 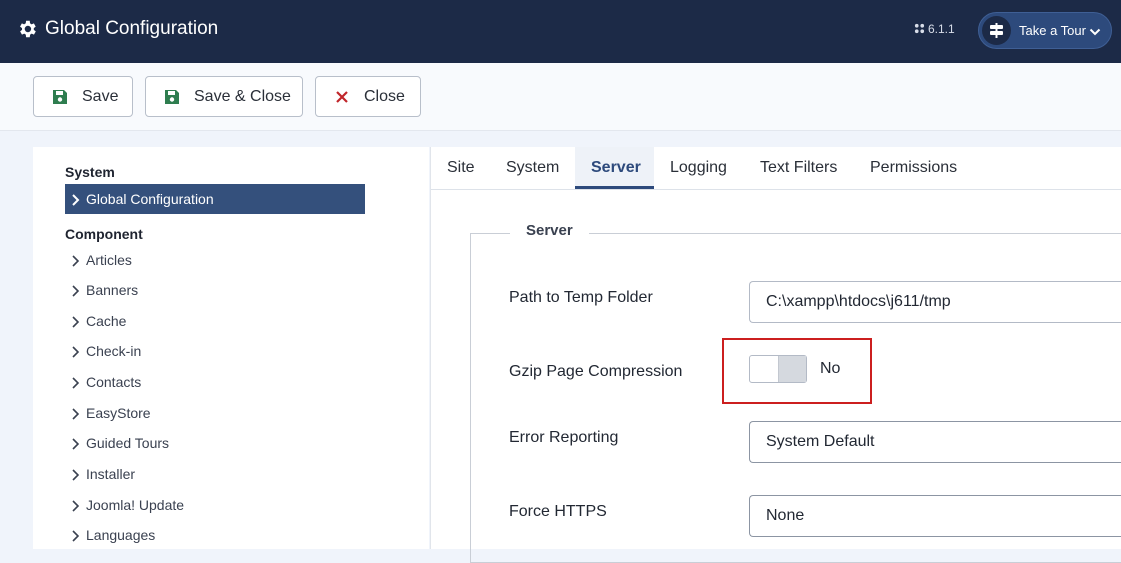 What do you see at coordinates (215, 475) in the screenshot?
I see `sidebar-item-installer: Installer` at bounding box center [215, 475].